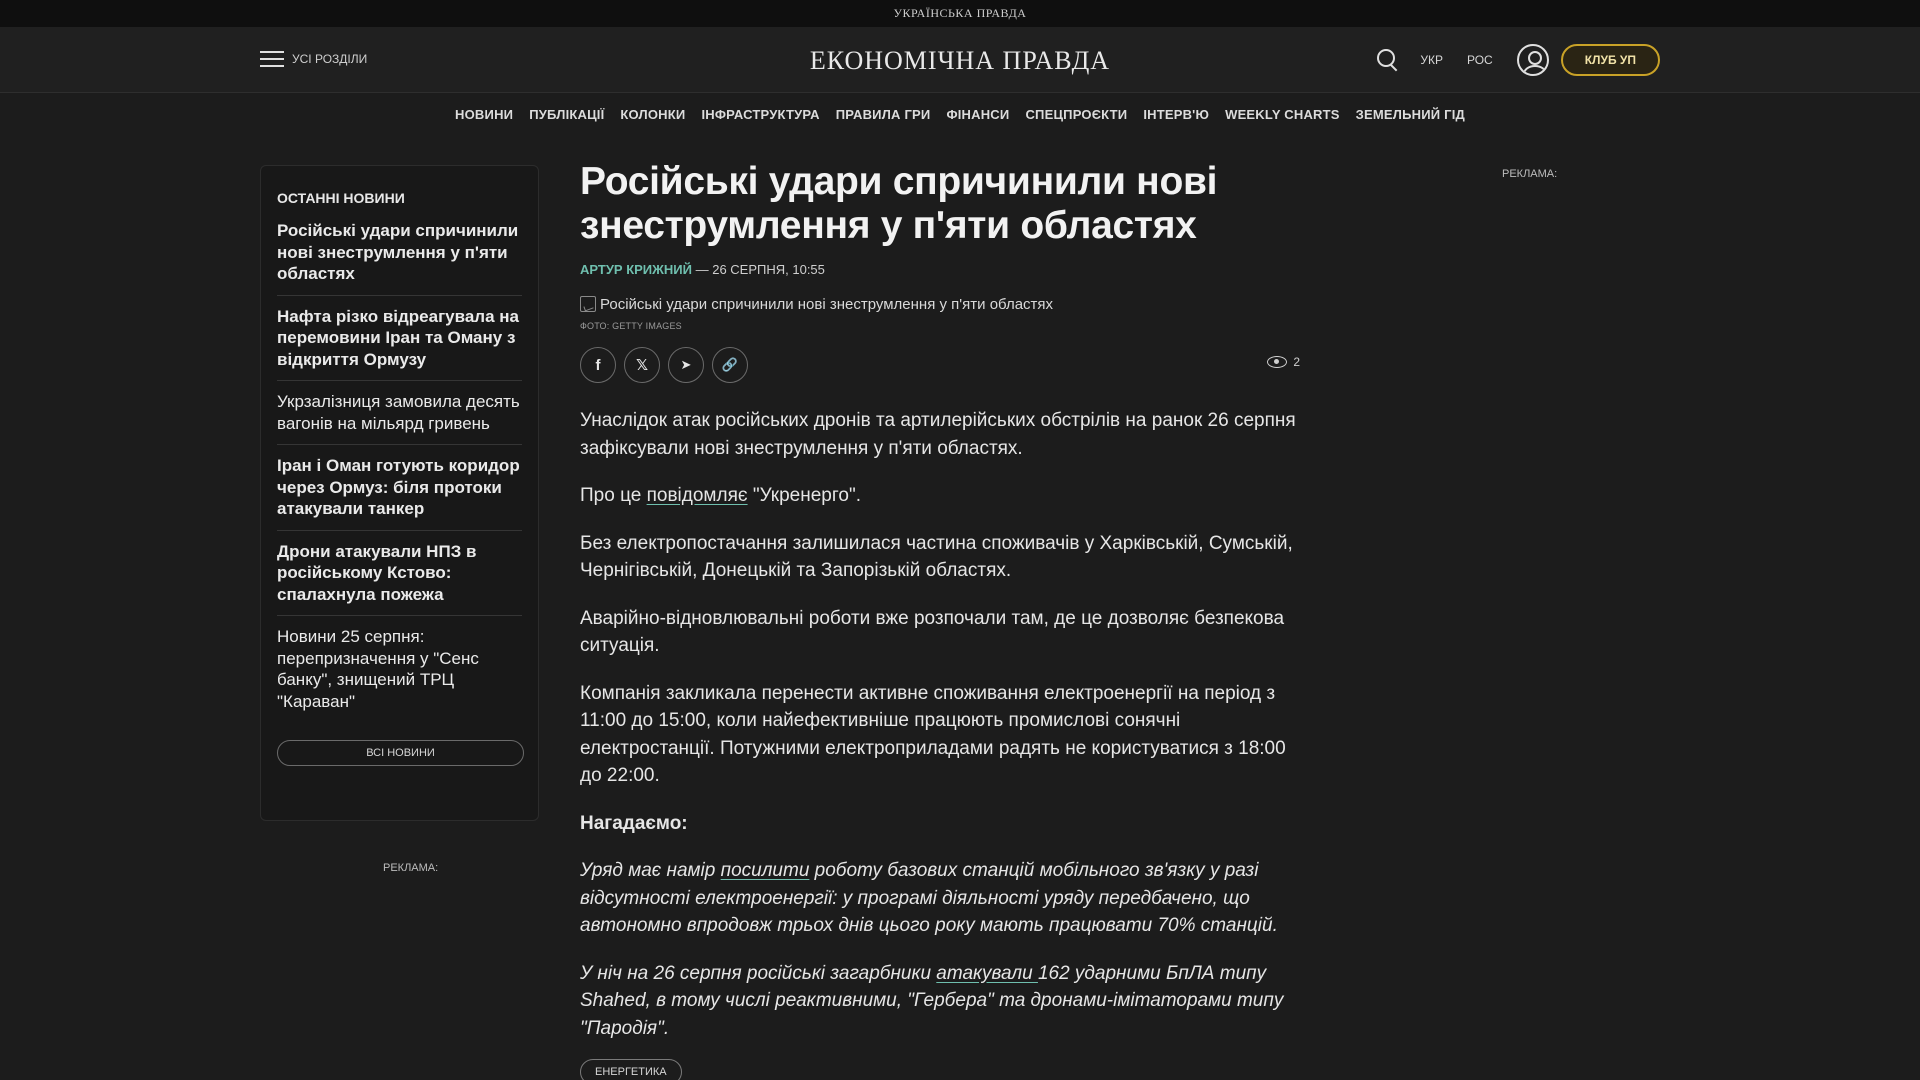 Image resolution: width=1920 pixels, height=1080 pixels. Describe the element at coordinates (758, 973) in the screenshot. I see `paragraph-text: У ніч на 26 серпня російські загарбники` at that location.